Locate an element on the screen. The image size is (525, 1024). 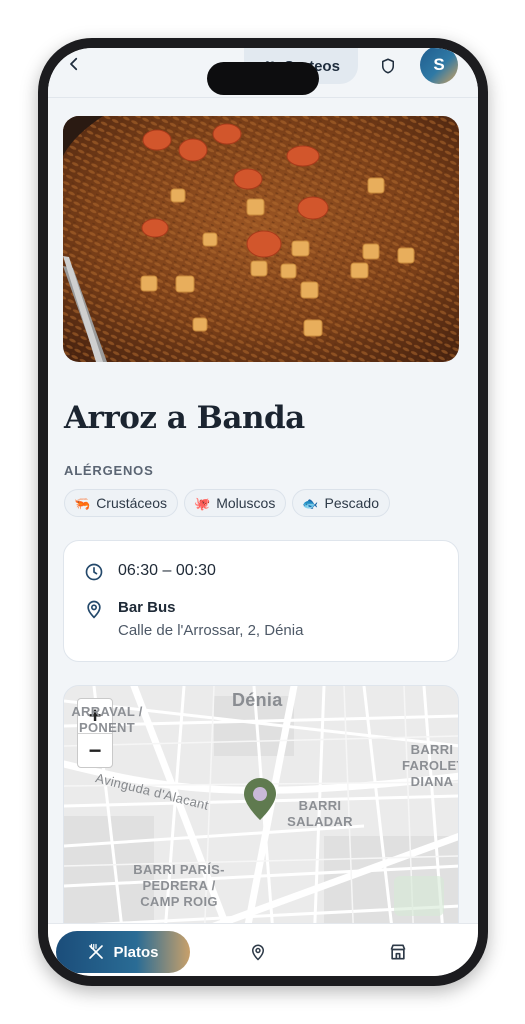
store-icon is located at coordinates (398, 952).